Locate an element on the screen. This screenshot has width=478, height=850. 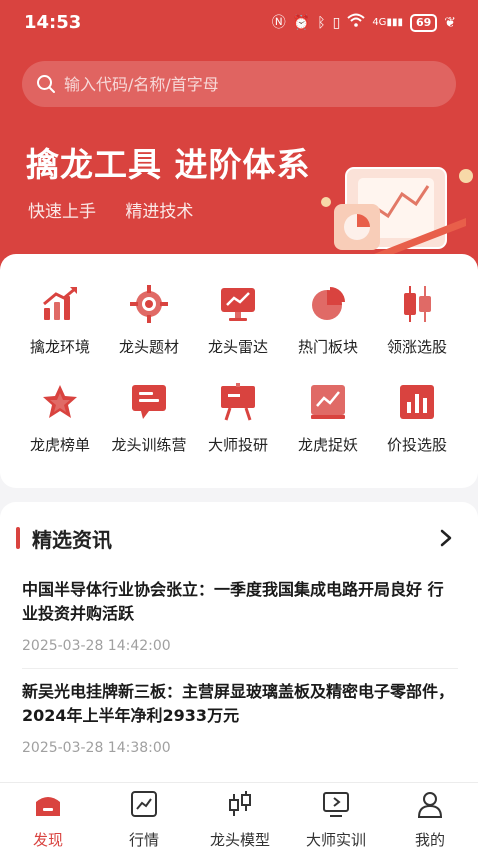
tab-leader-model: 龙头模型 is located at coordinates (240, 816).